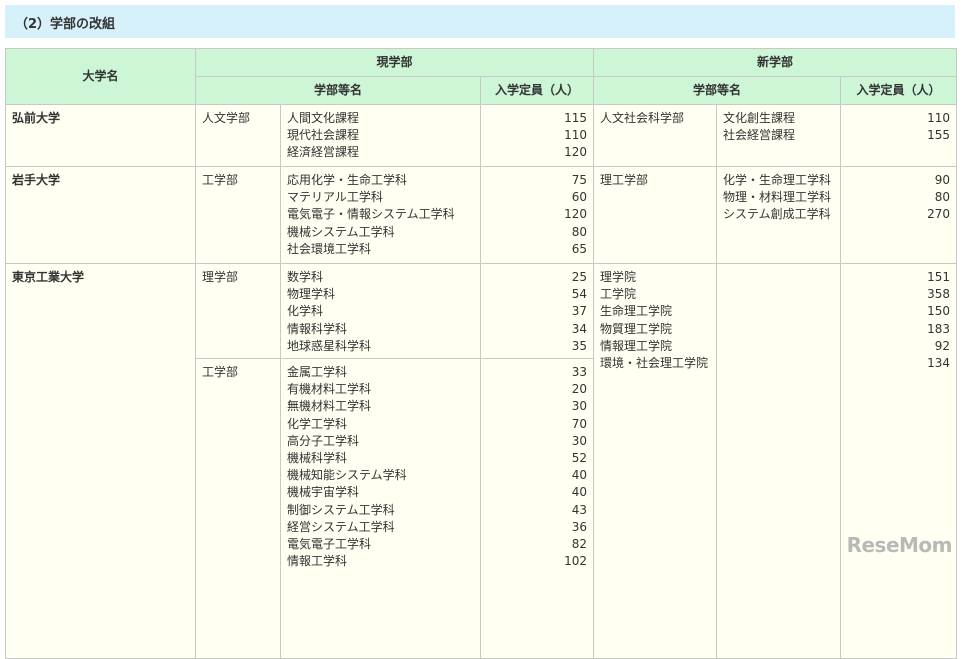 This screenshot has width=964, height=659. I want to click on current-departments-line: 電気電子工学科, so click(329, 544).